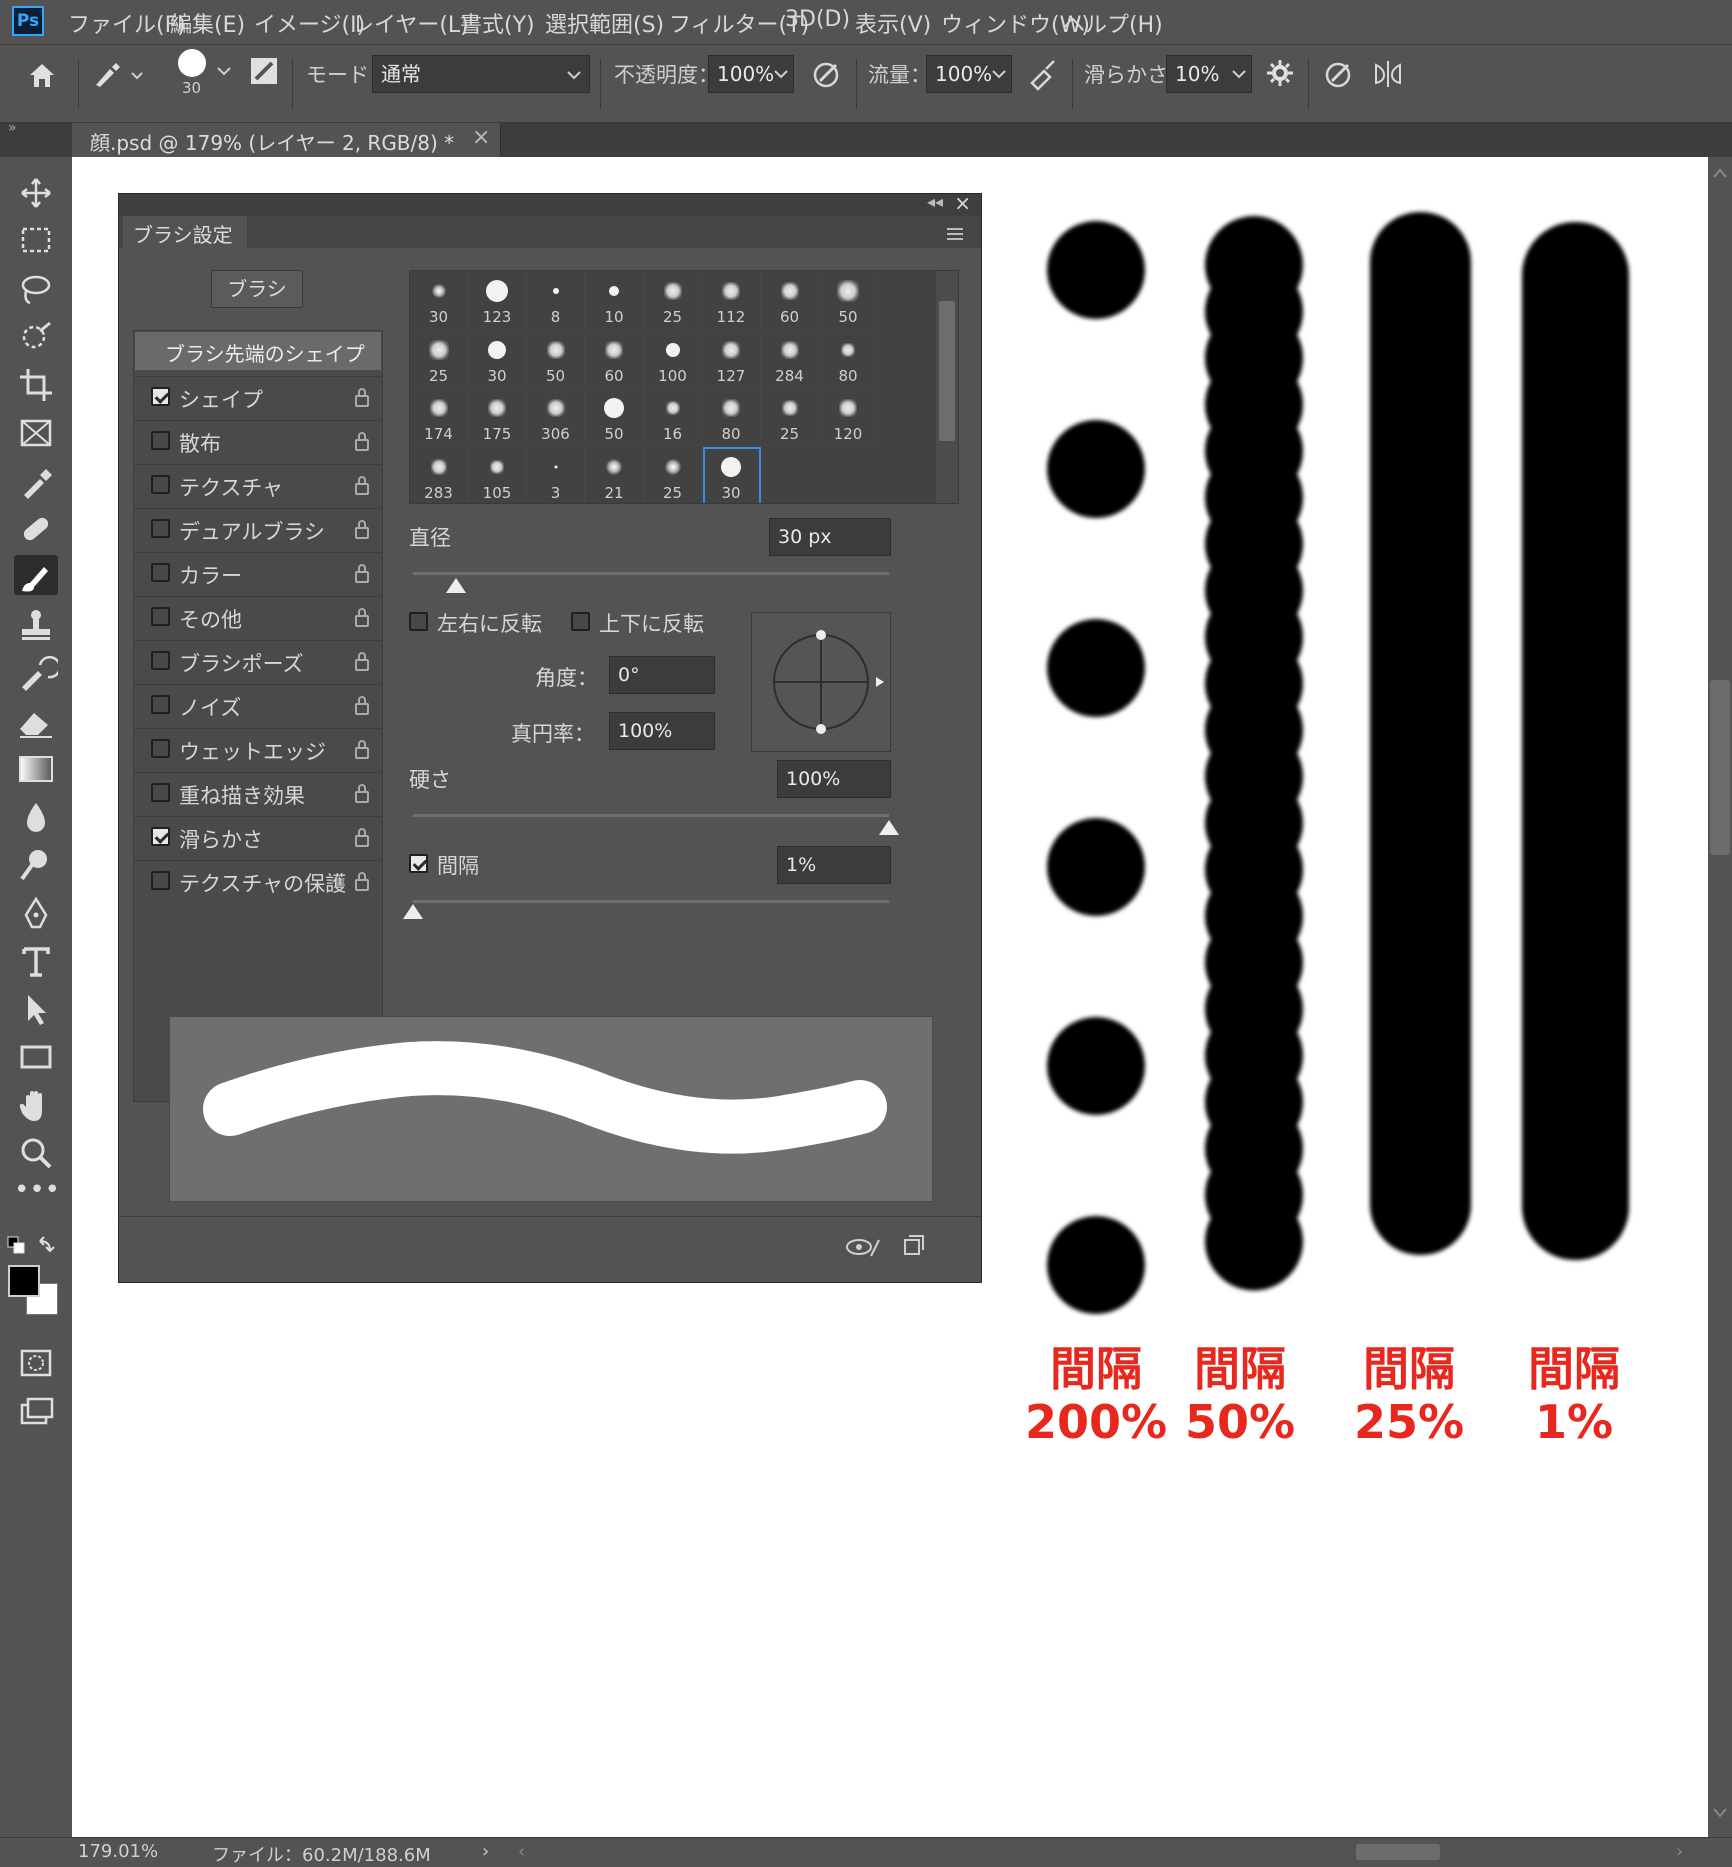 The width and height of the screenshot is (1732, 1867). What do you see at coordinates (481, 74) in the screenshot?
I see `mode-select: 通常` at bounding box center [481, 74].